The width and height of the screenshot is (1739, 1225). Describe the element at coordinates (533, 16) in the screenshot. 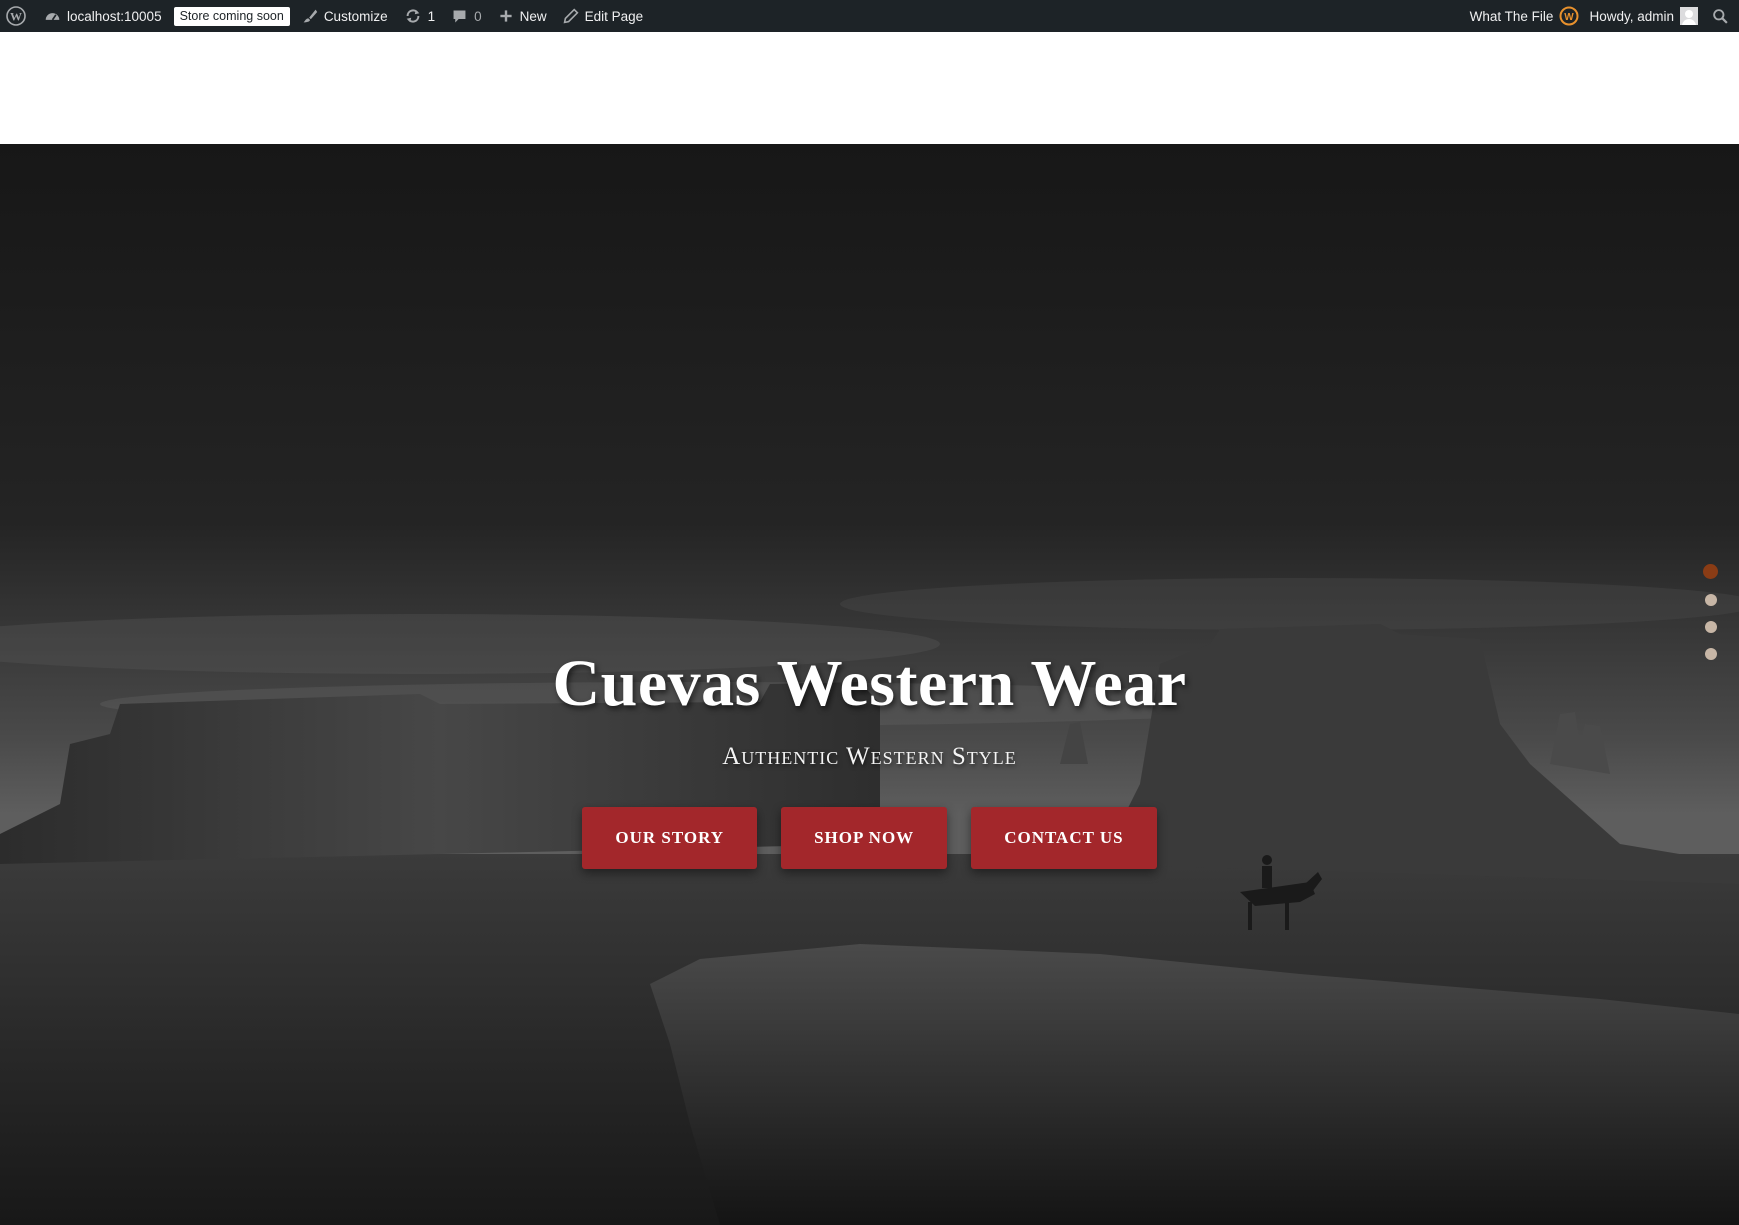

I see `new-label: New` at that location.